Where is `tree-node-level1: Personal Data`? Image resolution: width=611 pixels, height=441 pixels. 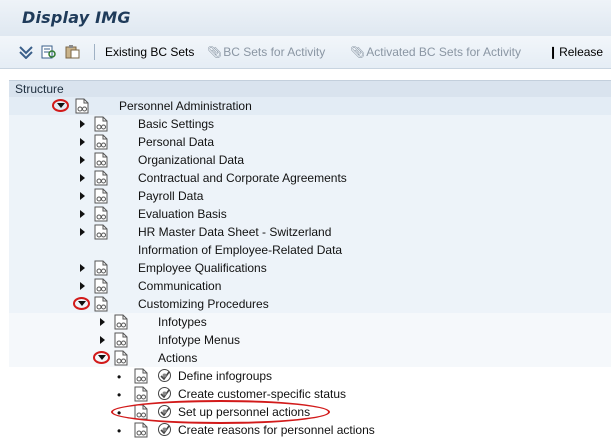
tree-node-level1: Personal Data is located at coordinates (310, 142).